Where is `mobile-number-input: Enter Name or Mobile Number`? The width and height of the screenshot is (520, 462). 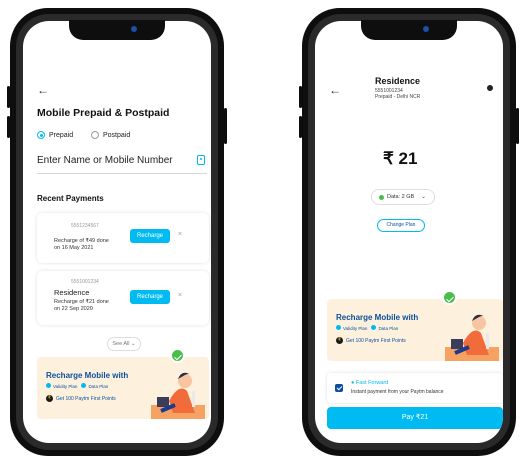 mobile-number-input: Enter Name or Mobile Number is located at coordinates (105, 160).